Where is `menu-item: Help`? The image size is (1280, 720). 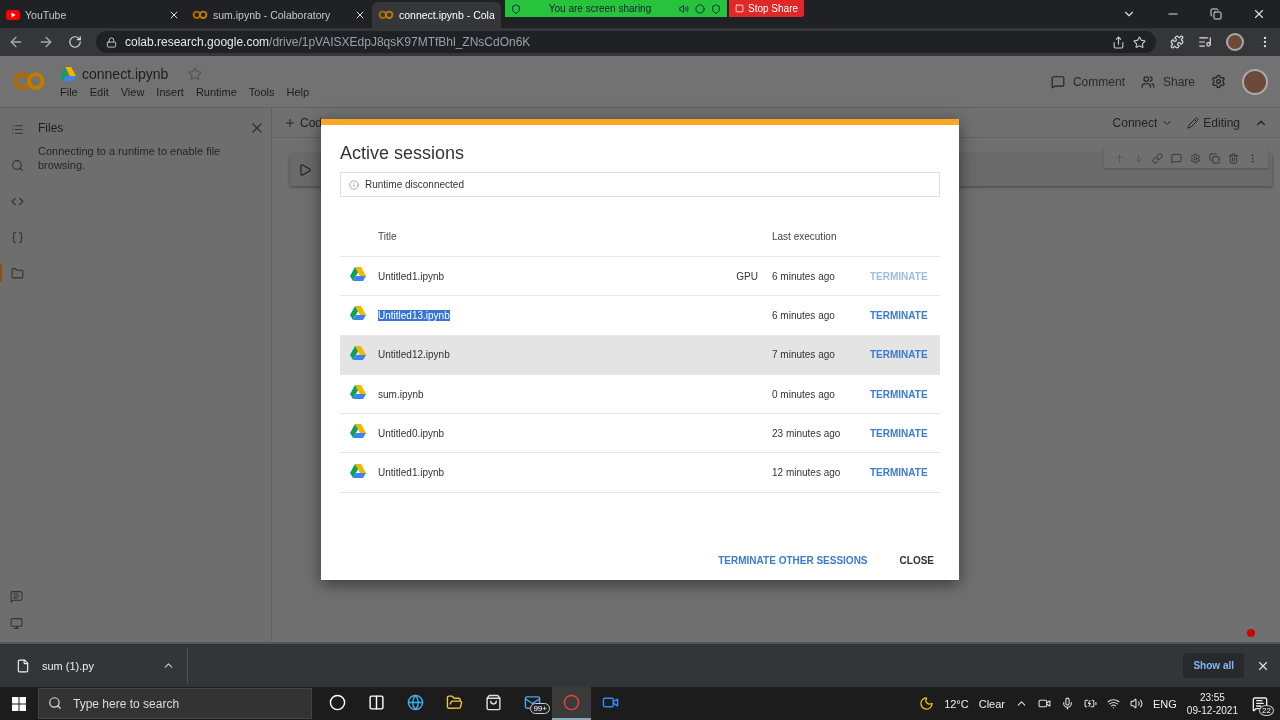 menu-item: Help is located at coordinates (298, 91).